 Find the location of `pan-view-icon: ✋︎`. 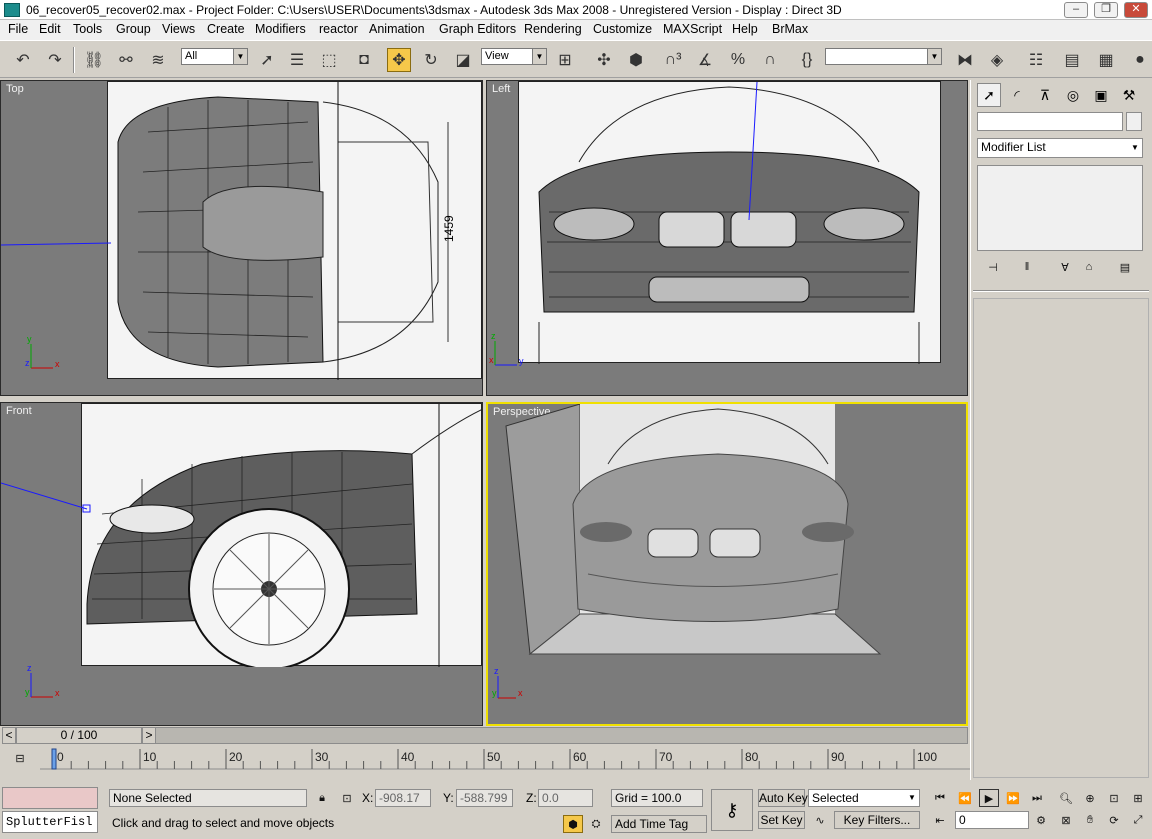

pan-view-icon: ✋︎ is located at coordinates (1090, 820).